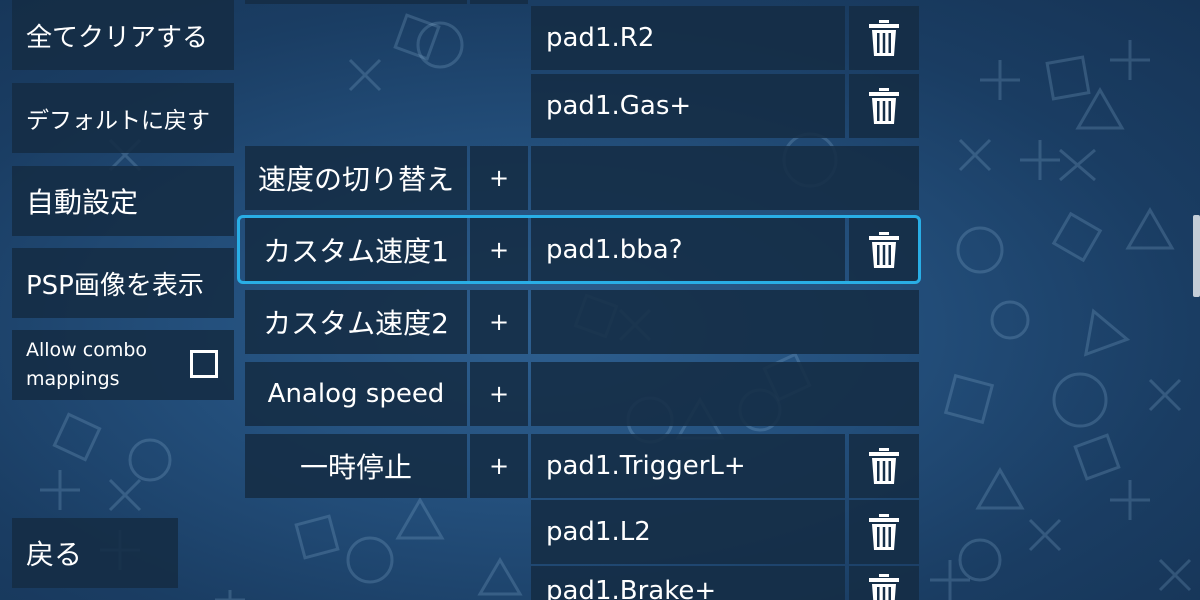 This screenshot has height=600, width=1200. Describe the element at coordinates (688, 38) in the screenshot. I see `binding-item-r2: pad1.R2` at that location.